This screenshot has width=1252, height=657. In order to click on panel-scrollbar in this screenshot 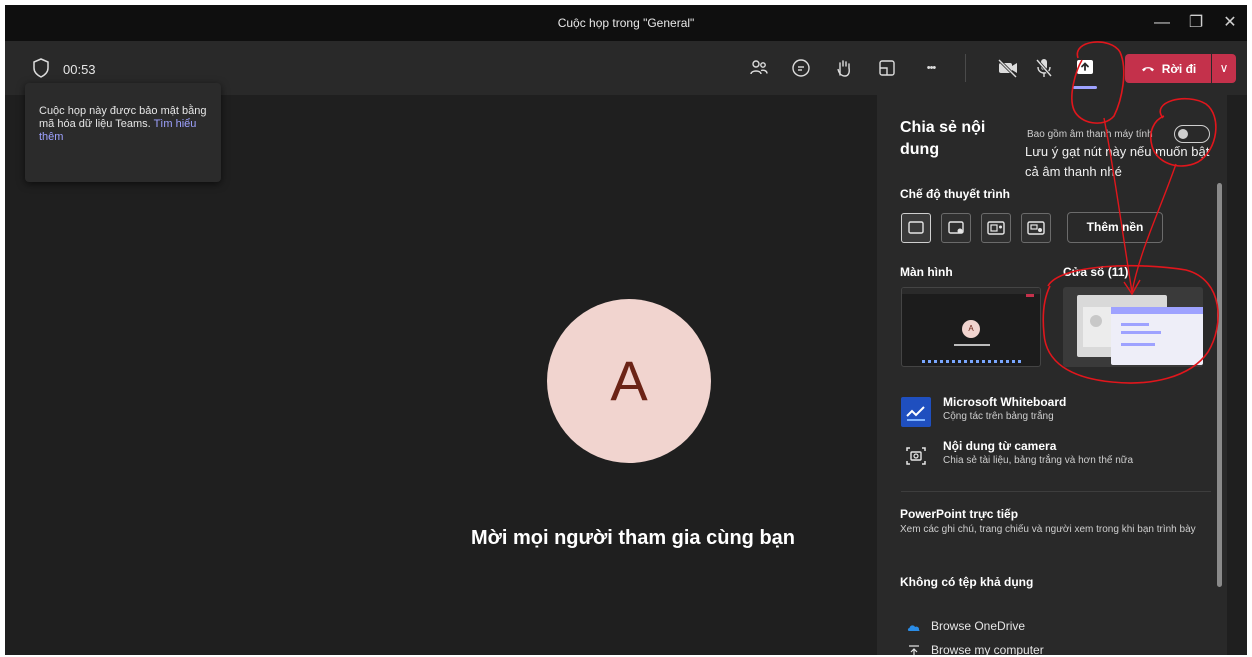, I will do `click(1219, 385)`.